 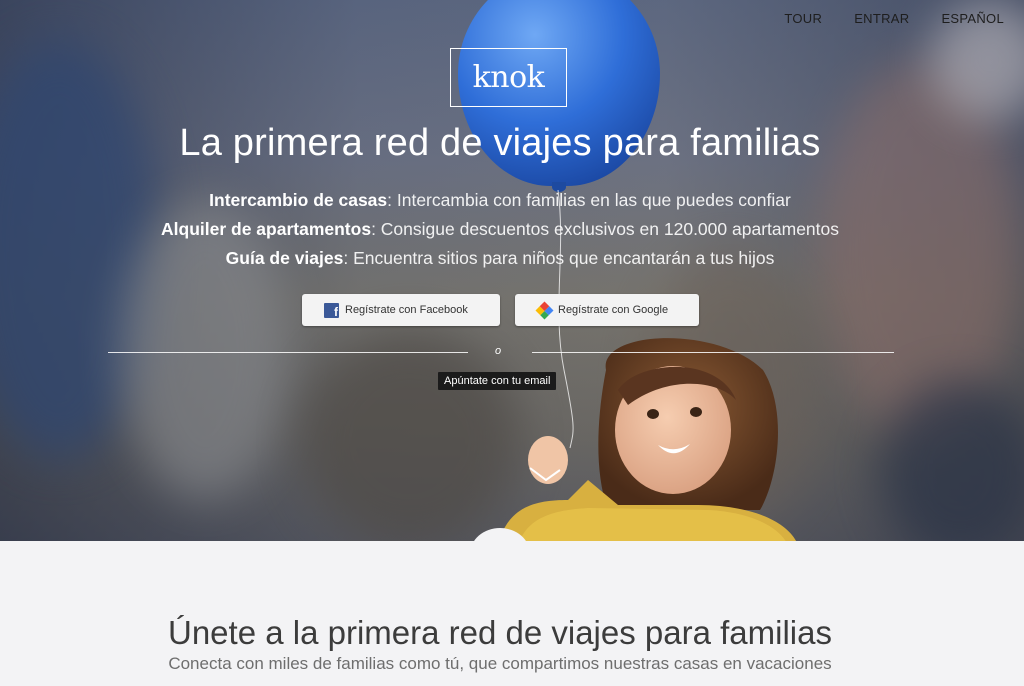 What do you see at coordinates (613, 310) in the screenshot?
I see `google-signup-label: Regístrate con Google` at bounding box center [613, 310].